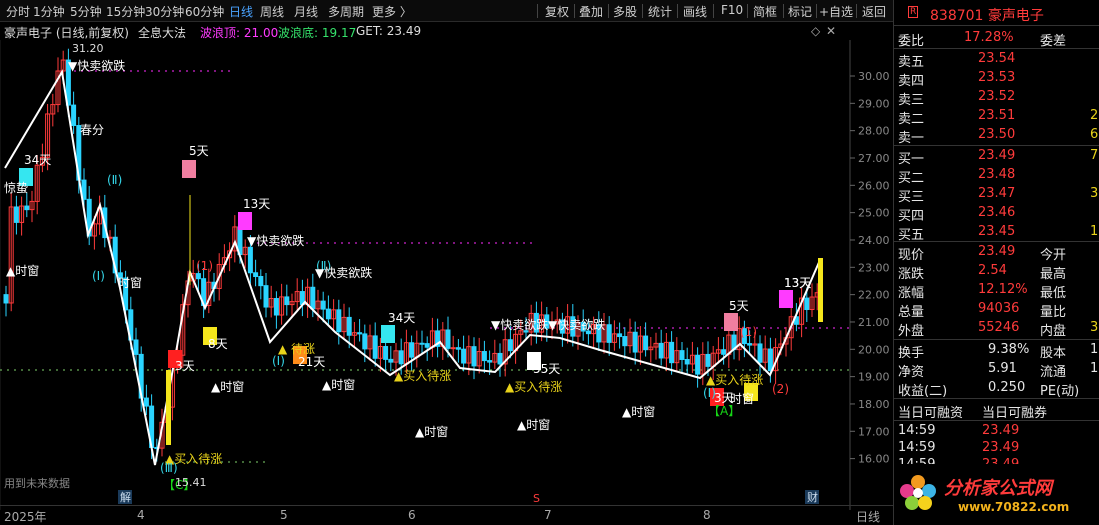 This screenshot has height=525, width=1099. Describe the element at coordinates (1094, 231) in the screenshot. I see `bid-volume: 1` at that location.